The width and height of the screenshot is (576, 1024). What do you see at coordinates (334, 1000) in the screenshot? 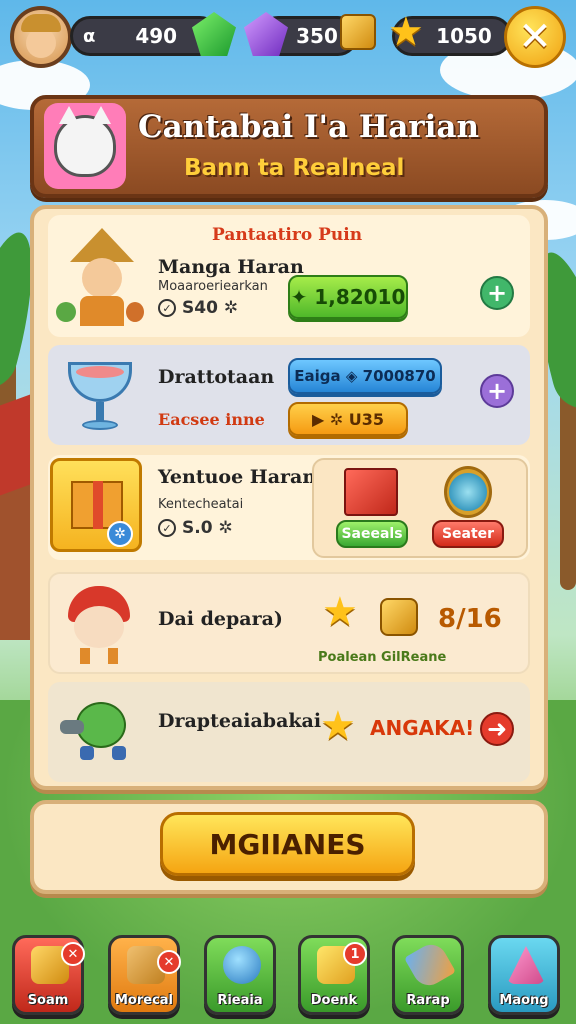
I see `nav-label: Doenk` at bounding box center [334, 1000].